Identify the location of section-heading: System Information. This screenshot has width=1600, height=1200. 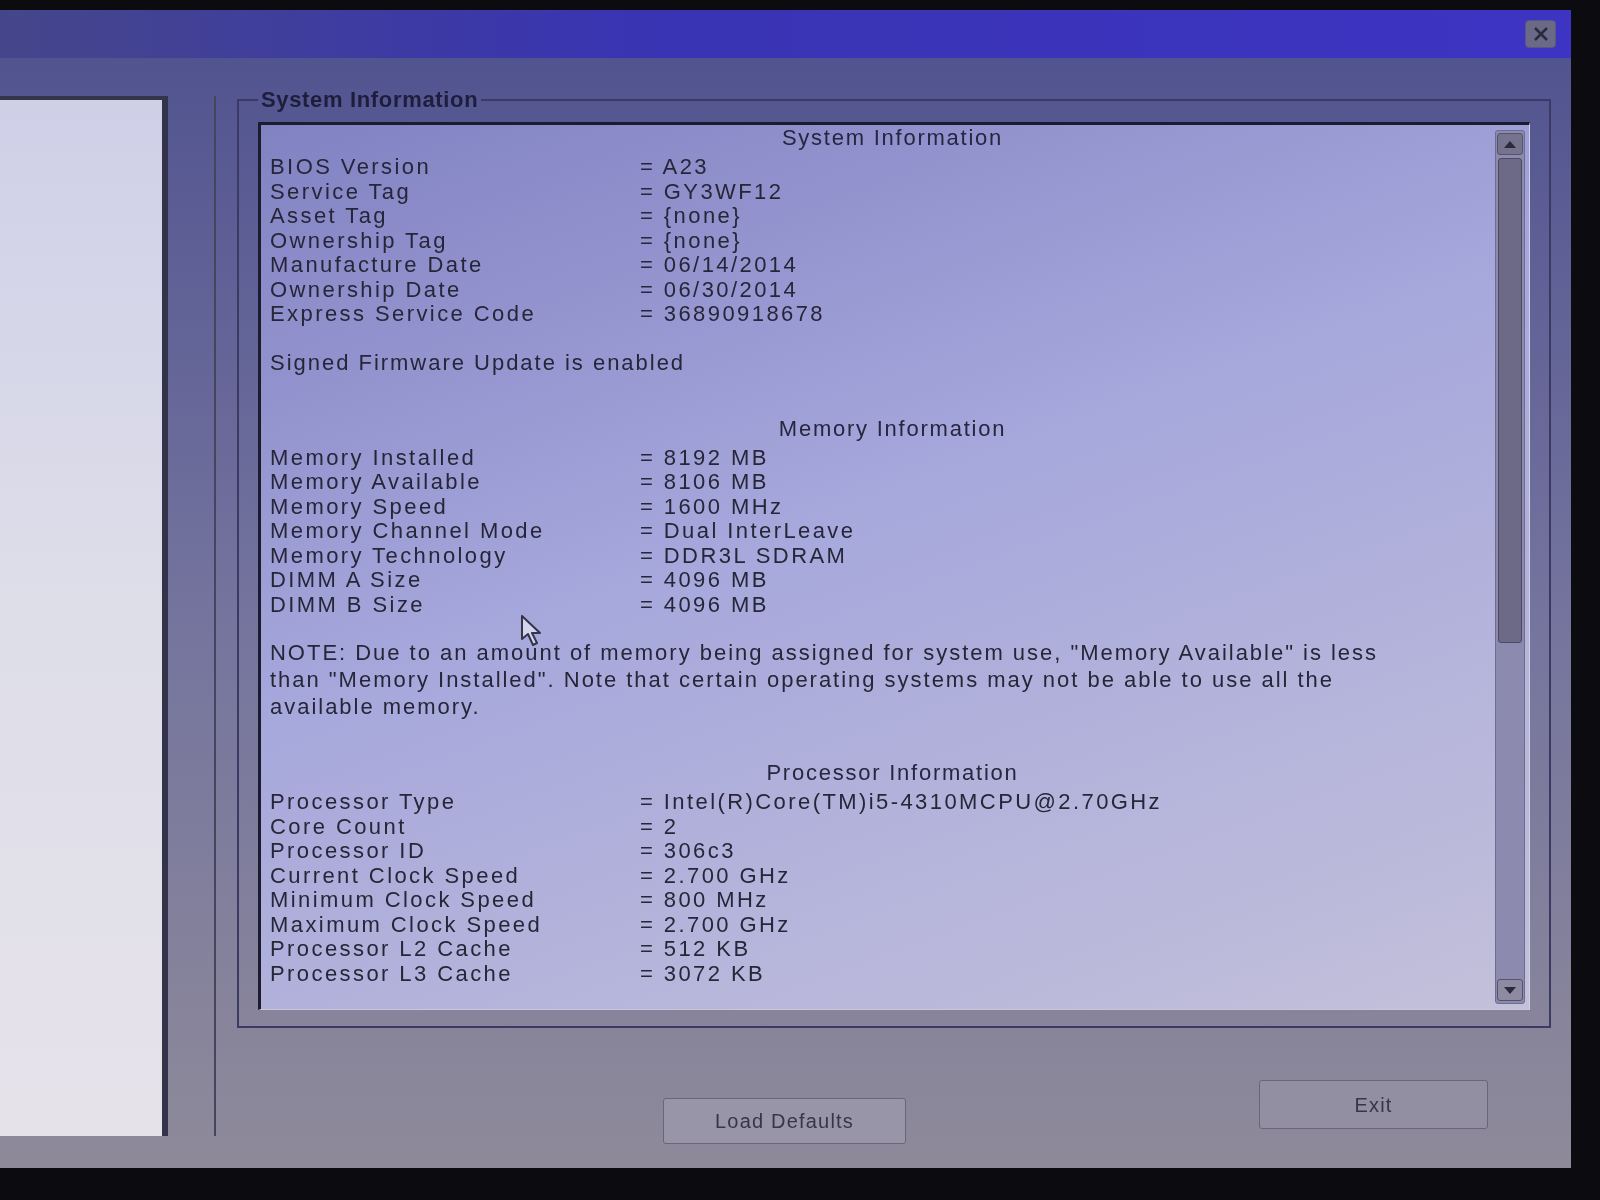
(892, 137).